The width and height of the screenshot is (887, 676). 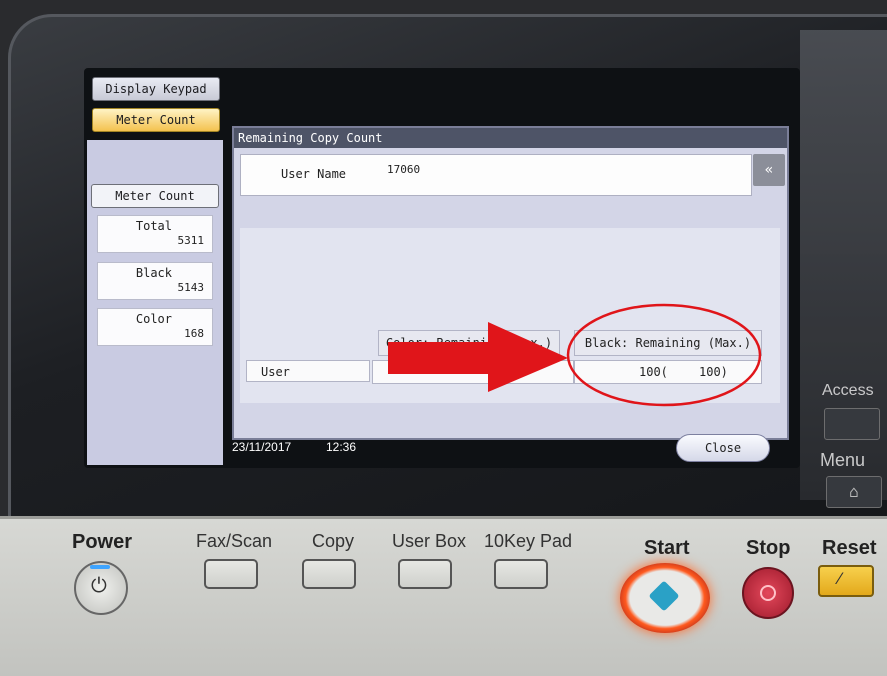 I want to click on time-display: 12:36, so click(x=341, y=447).